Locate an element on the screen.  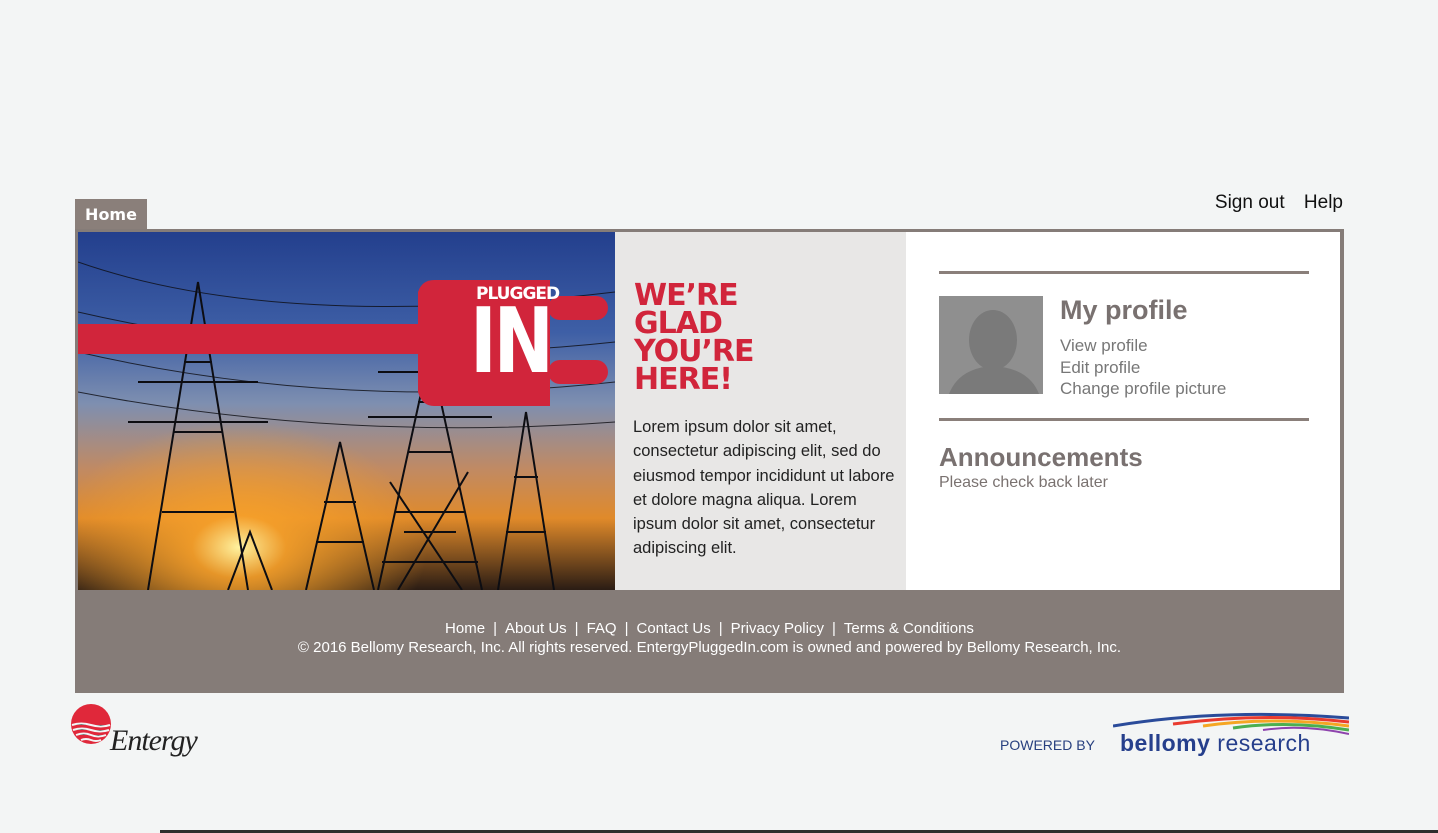
footer-link-about-us: About Us is located at coordinates (536, 628).